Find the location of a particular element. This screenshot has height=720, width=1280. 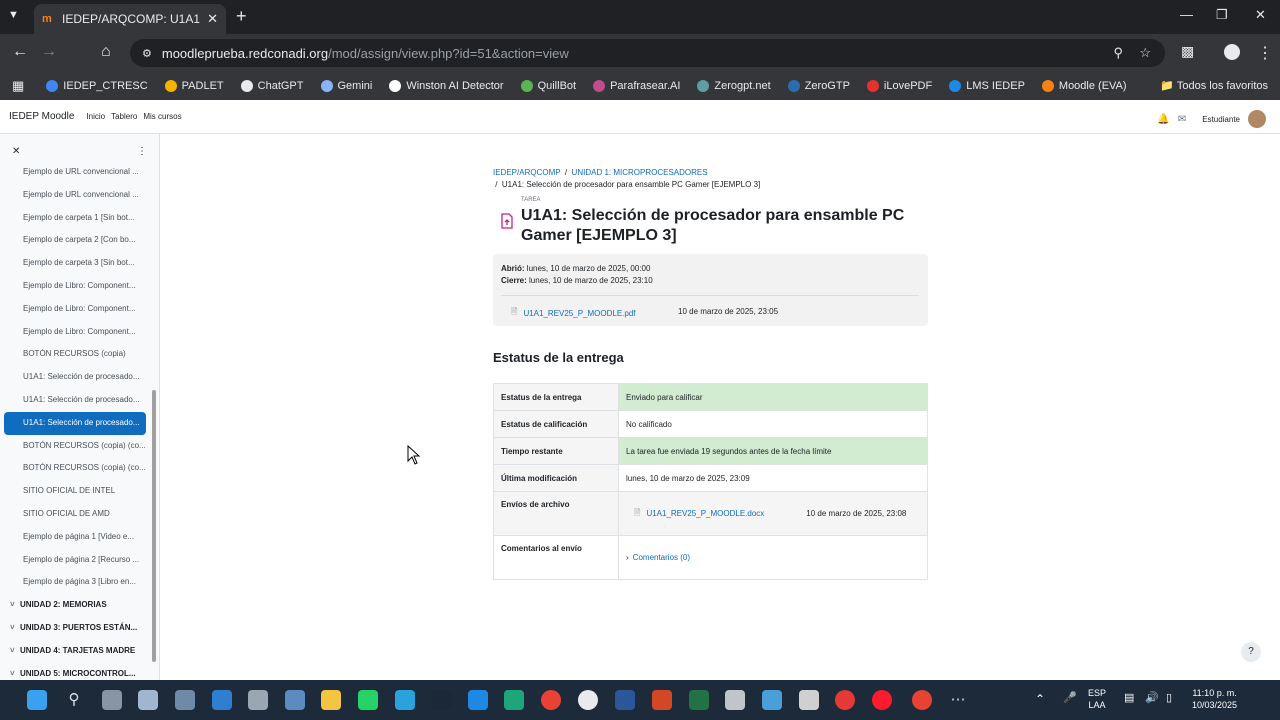

avatar is located at coordinates (1257, 119).